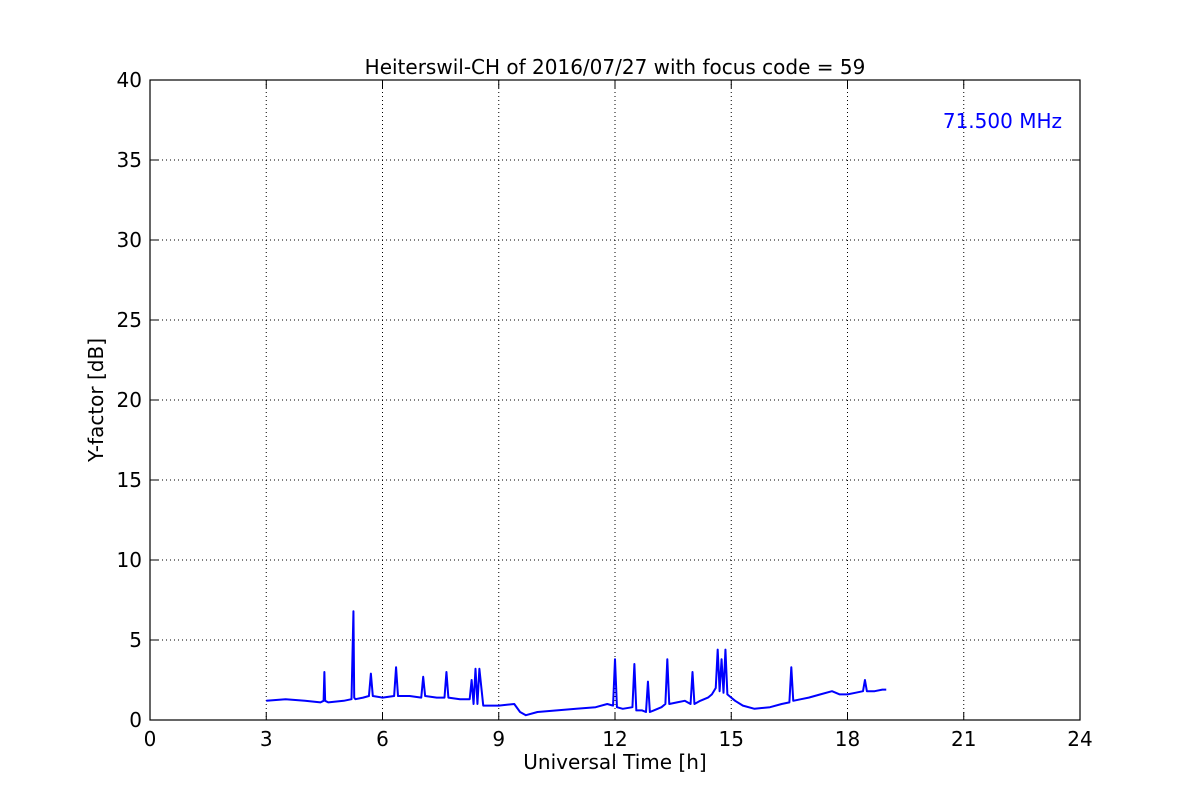  What do you see at coordinates (135, 640) in the screenshot?
I see `y-tick-label: 5` at bounding box center [135, 640].